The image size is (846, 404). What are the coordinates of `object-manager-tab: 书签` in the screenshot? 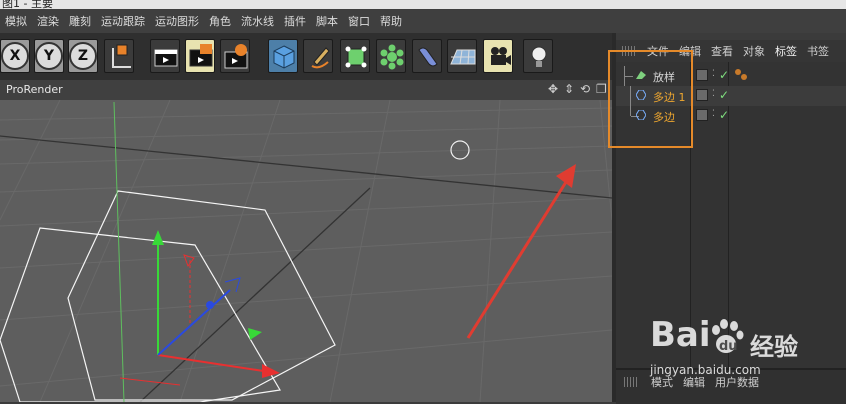 It's located at (818, 51).